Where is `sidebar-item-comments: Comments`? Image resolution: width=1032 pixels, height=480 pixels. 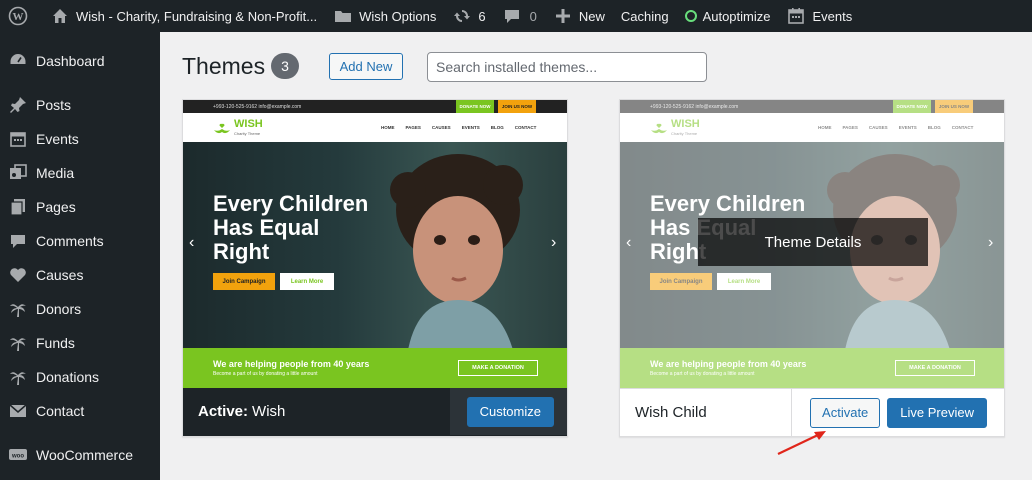 sidebar-item-comments: Comments is located at coordinates (80, 241).